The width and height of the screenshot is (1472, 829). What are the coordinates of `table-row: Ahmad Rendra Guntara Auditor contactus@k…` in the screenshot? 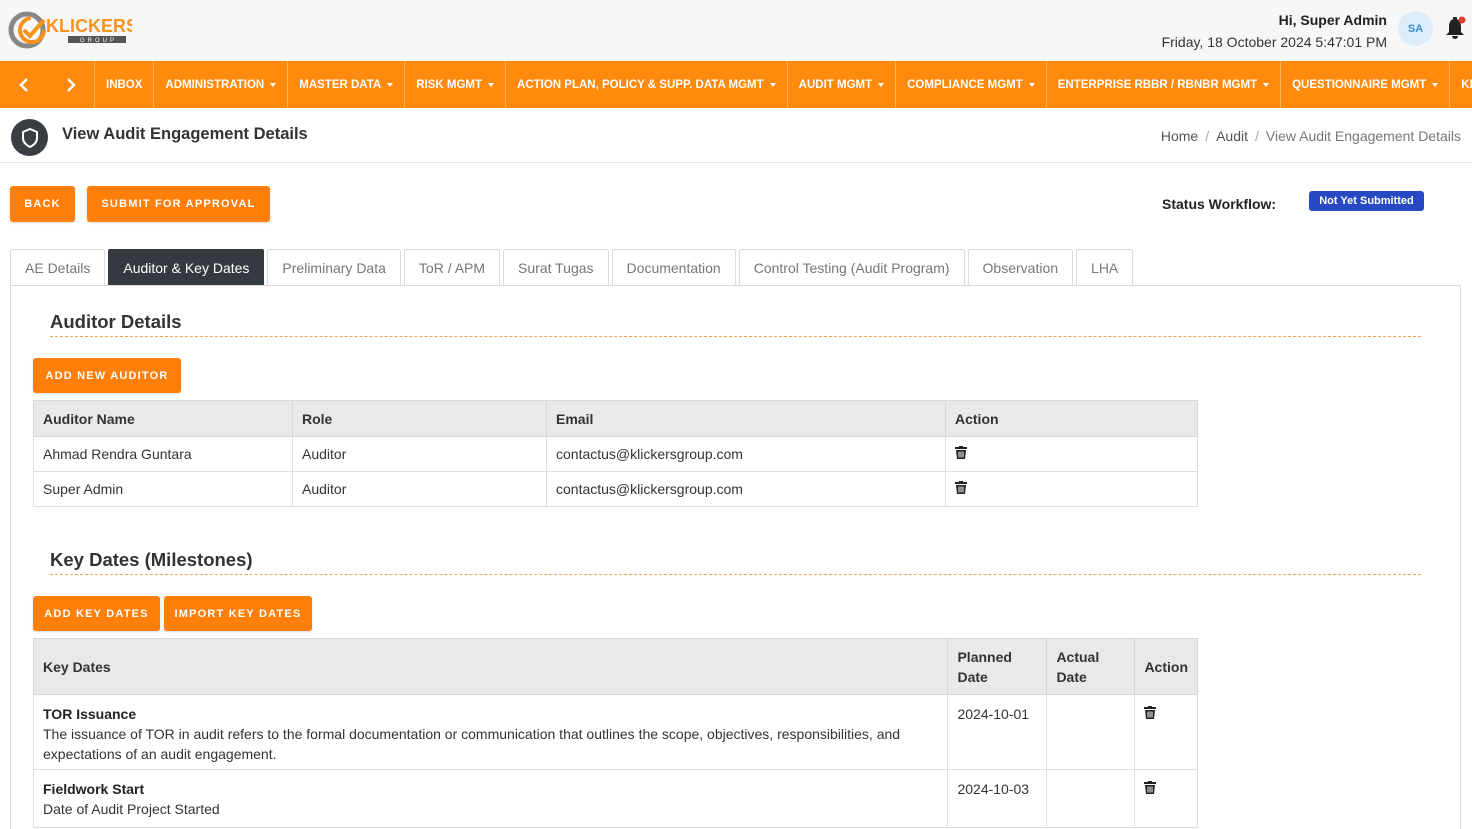 It's located at (615, 454).